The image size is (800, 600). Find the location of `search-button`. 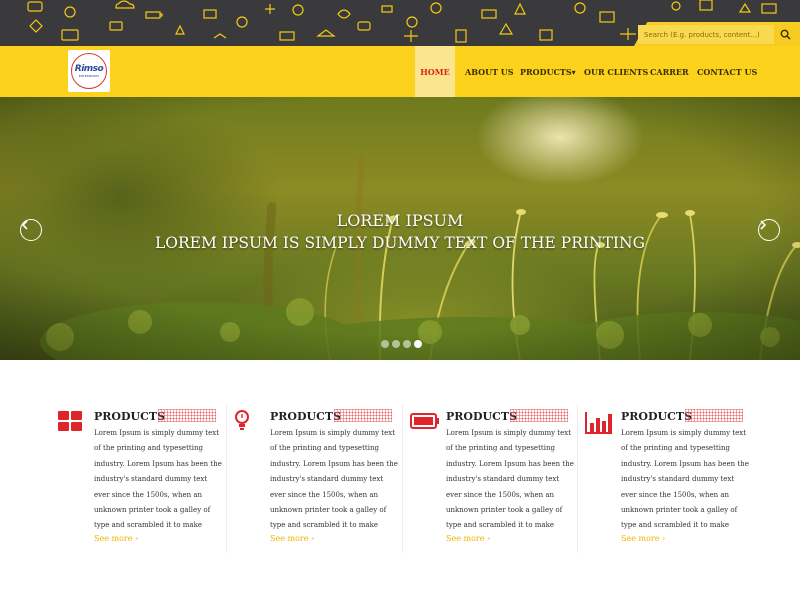

search-button is located at coordinates (785, 34).